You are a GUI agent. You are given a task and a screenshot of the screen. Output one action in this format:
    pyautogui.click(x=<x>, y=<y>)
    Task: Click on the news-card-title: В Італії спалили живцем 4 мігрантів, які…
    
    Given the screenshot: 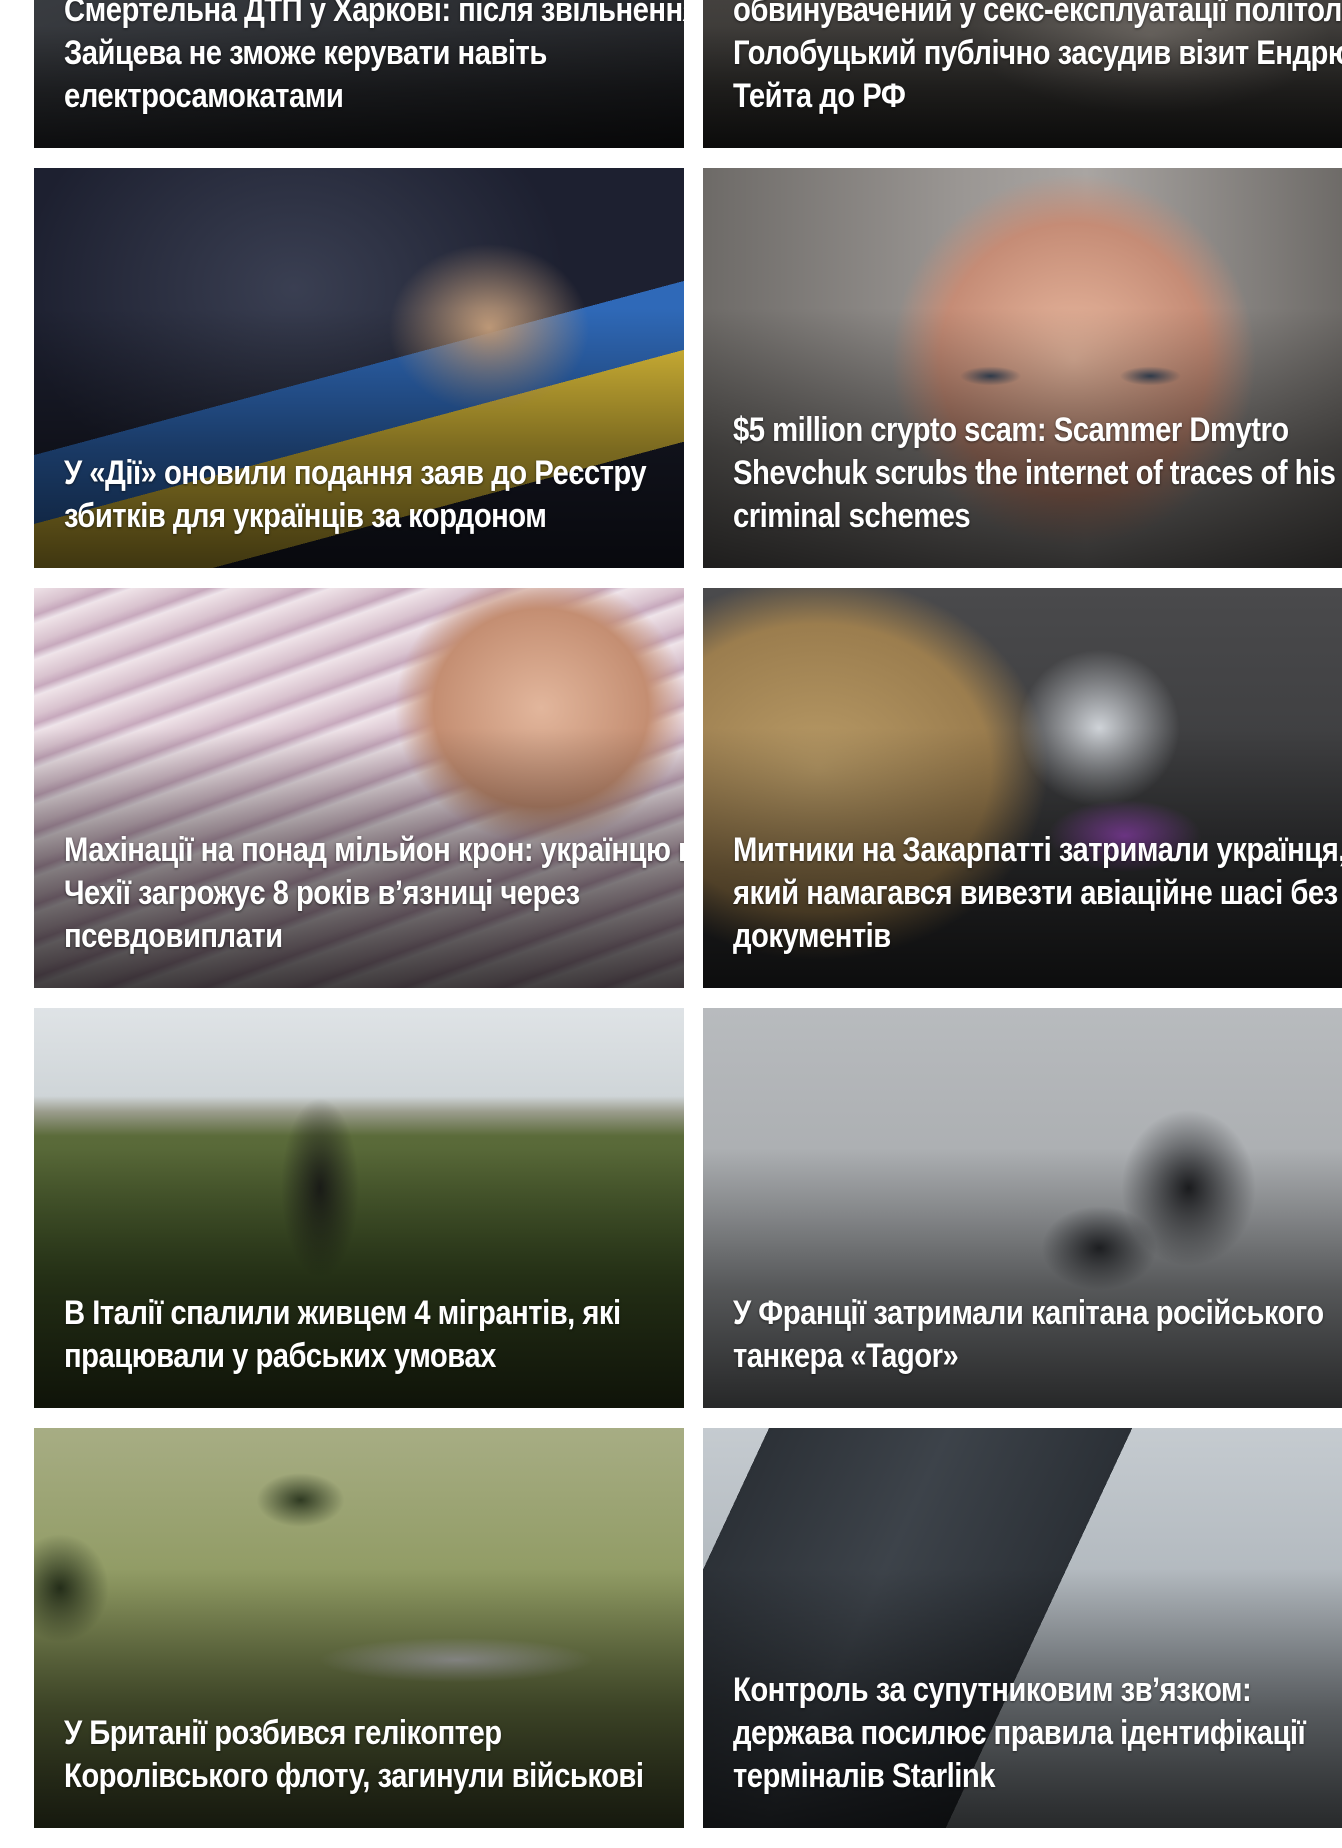 What is the action you would take?
    pyautogui.click(x=342, y=1334)
    